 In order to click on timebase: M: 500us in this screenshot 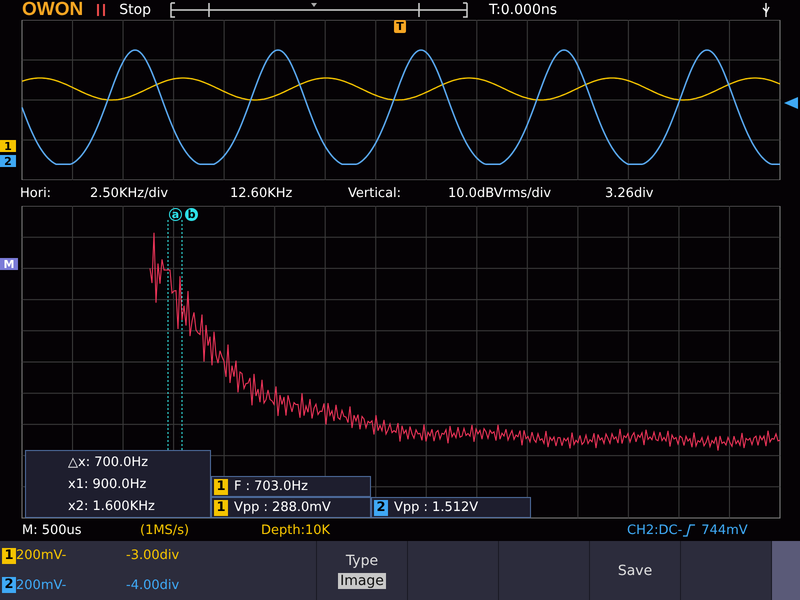, I will do `click(52, 530)`.